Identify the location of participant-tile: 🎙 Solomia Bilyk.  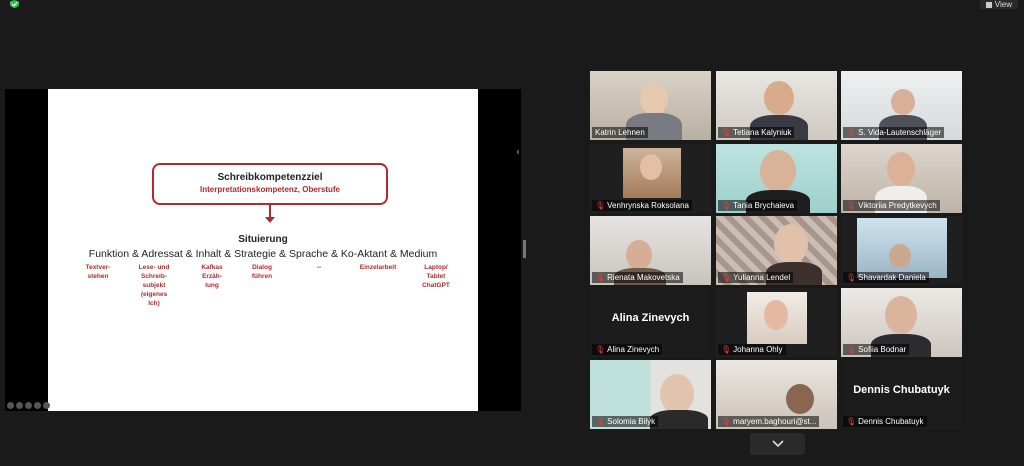
(650, 394).